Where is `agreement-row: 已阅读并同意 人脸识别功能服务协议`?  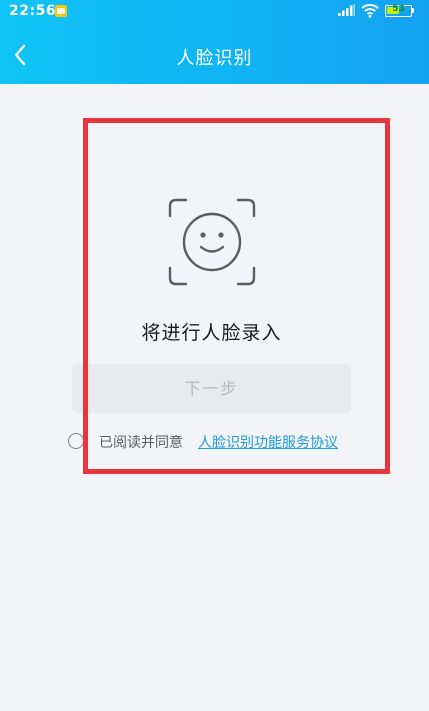
agreement-row: 已阅读并同意 人脸识别功能服务协议 is located at coordinates (218, 442).